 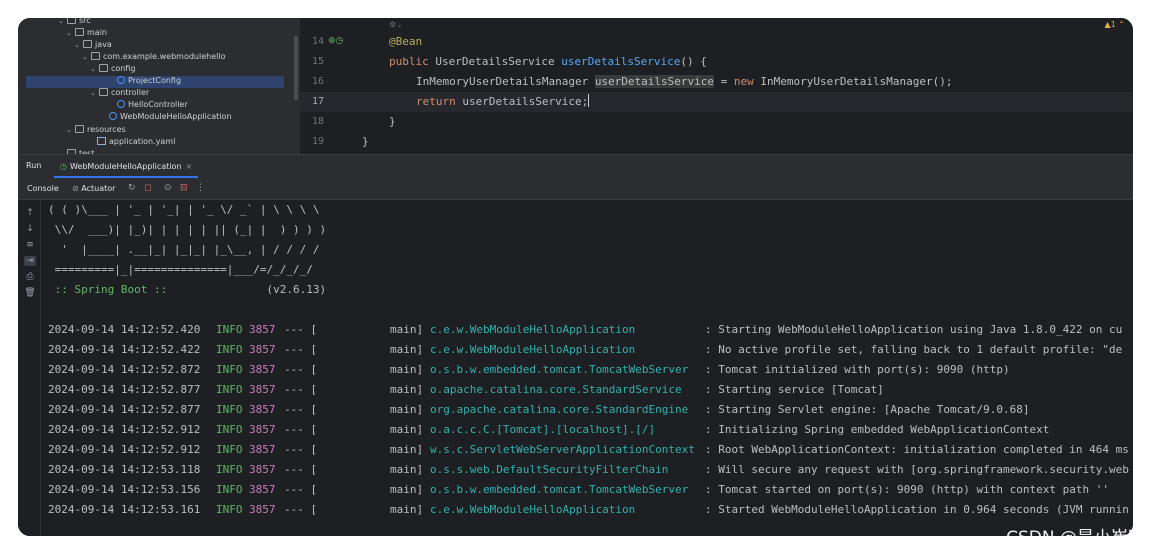 I want to click on log-logger: o.apache.catalina.core.StandardService, so click(x=556, y=390).